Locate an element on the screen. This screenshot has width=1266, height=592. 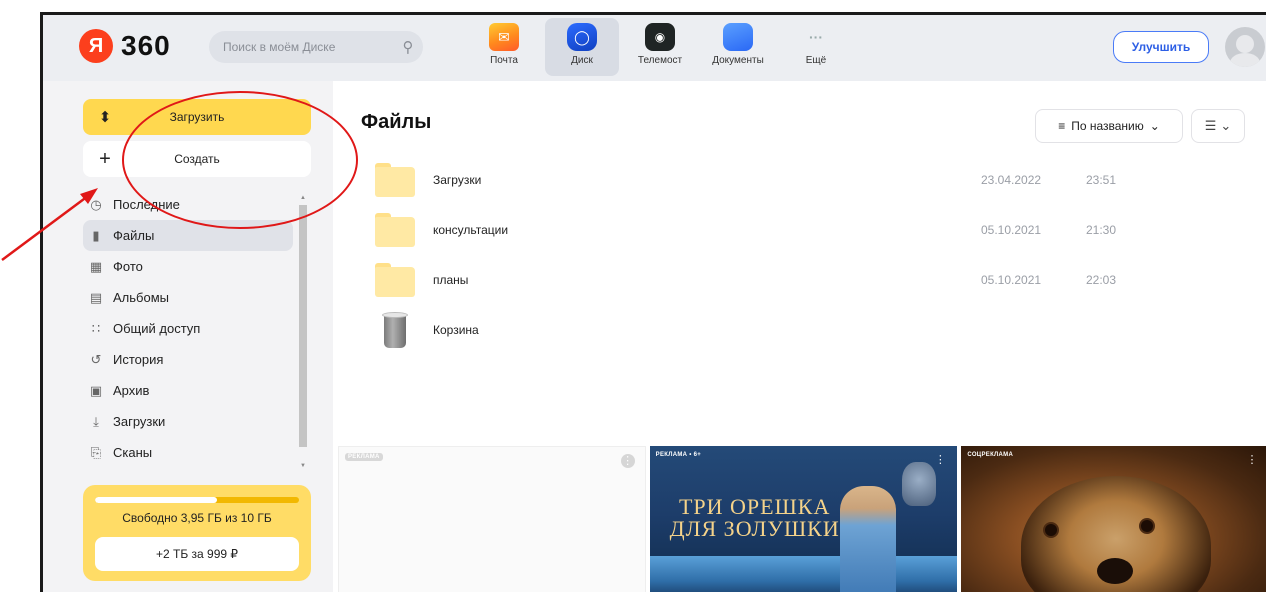
scan-icon: ⎘ is located at coordinates (96, 452).